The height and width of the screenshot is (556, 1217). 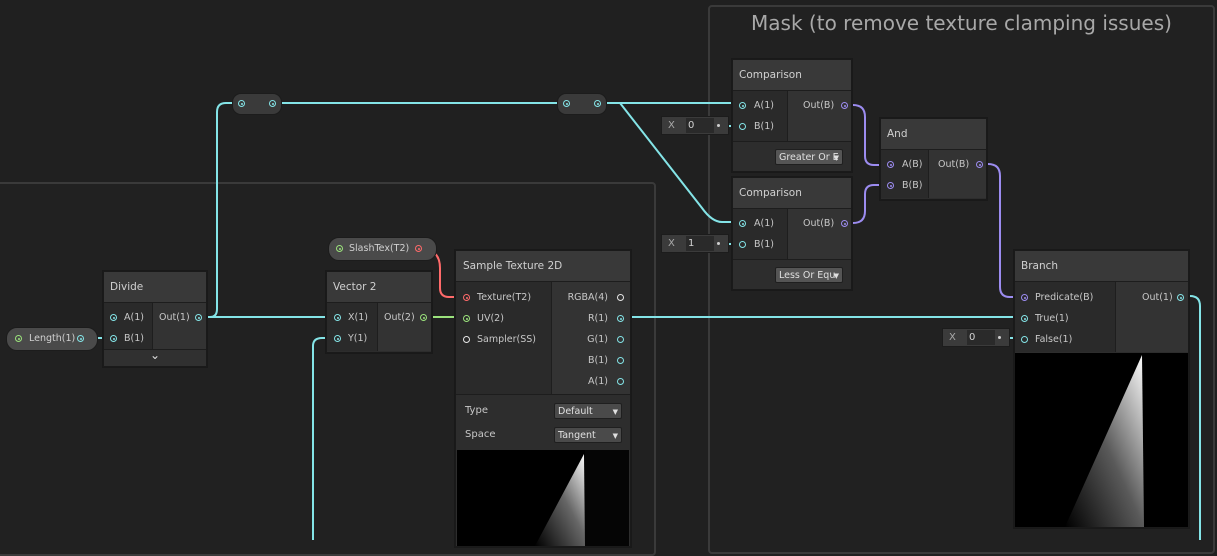 What do you see at coordinates (1045, 318) in the screenshot?
I see `input-port-true: True(1)` at bounding box center [1045, 318].